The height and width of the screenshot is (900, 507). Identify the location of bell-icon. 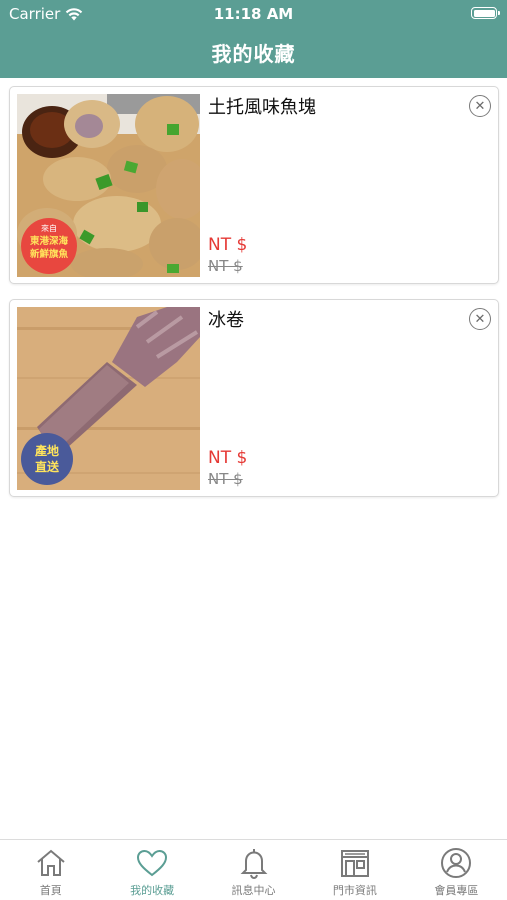
(253, 864).